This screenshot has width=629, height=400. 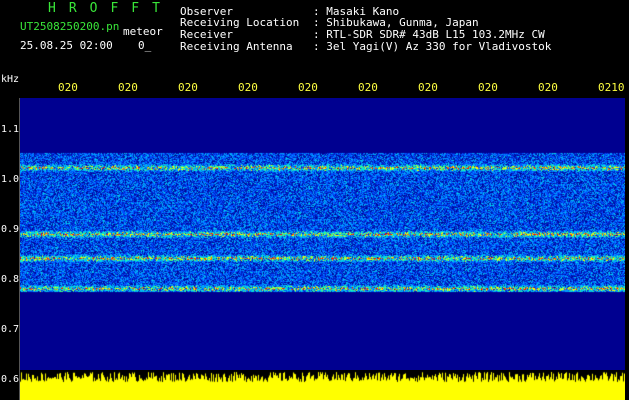 I want to click on freq-tick: 1.0, so click(x=10, y=179).